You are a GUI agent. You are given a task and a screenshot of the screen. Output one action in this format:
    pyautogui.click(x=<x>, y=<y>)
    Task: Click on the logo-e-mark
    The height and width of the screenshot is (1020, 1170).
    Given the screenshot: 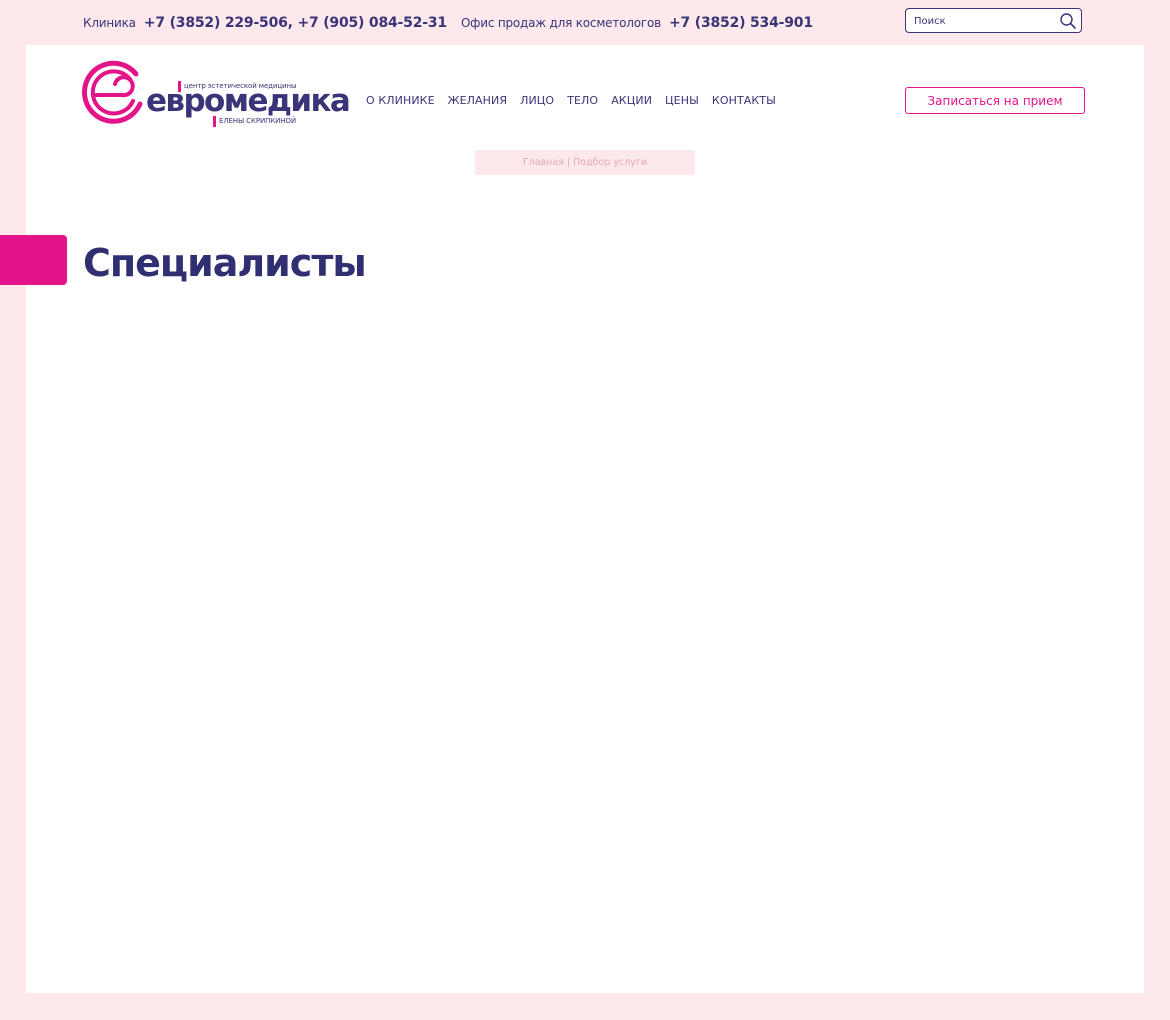 What is the action you would take?
    pyautogui.click(x=112, y=92)
    